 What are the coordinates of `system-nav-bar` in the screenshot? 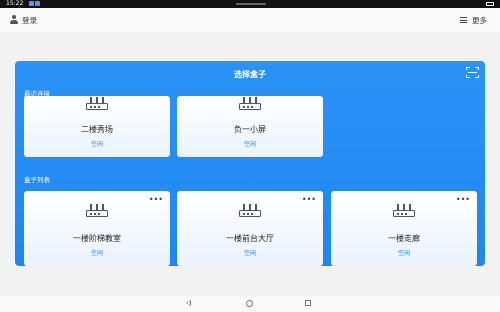 It's located at (250, 304).